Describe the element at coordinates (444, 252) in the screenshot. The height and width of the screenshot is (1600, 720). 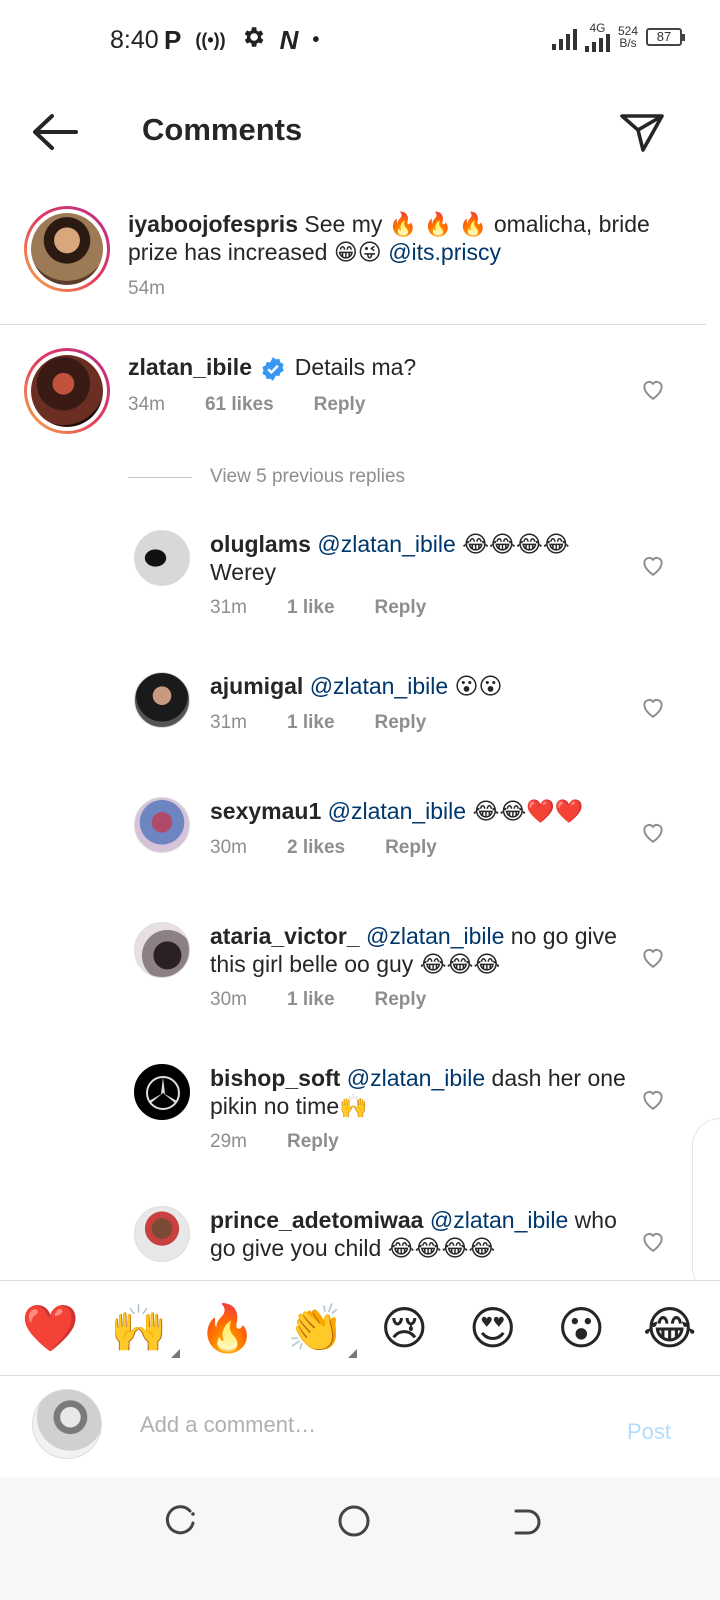
I see `caption-mention: @its.priscy` at that location.